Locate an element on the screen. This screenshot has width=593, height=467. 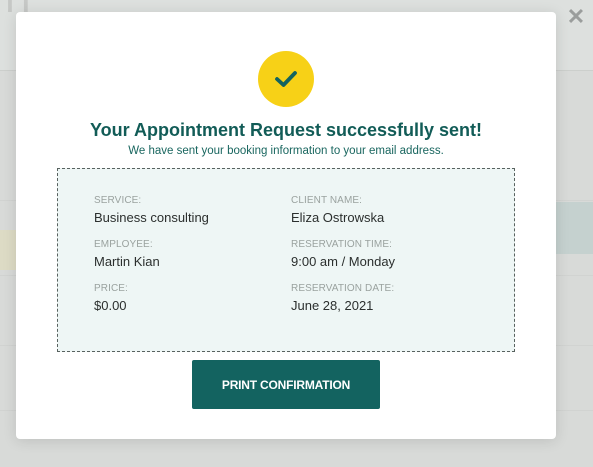
reservation-date-label: RESERVATION DATE: is located at coordinates (343, 288).